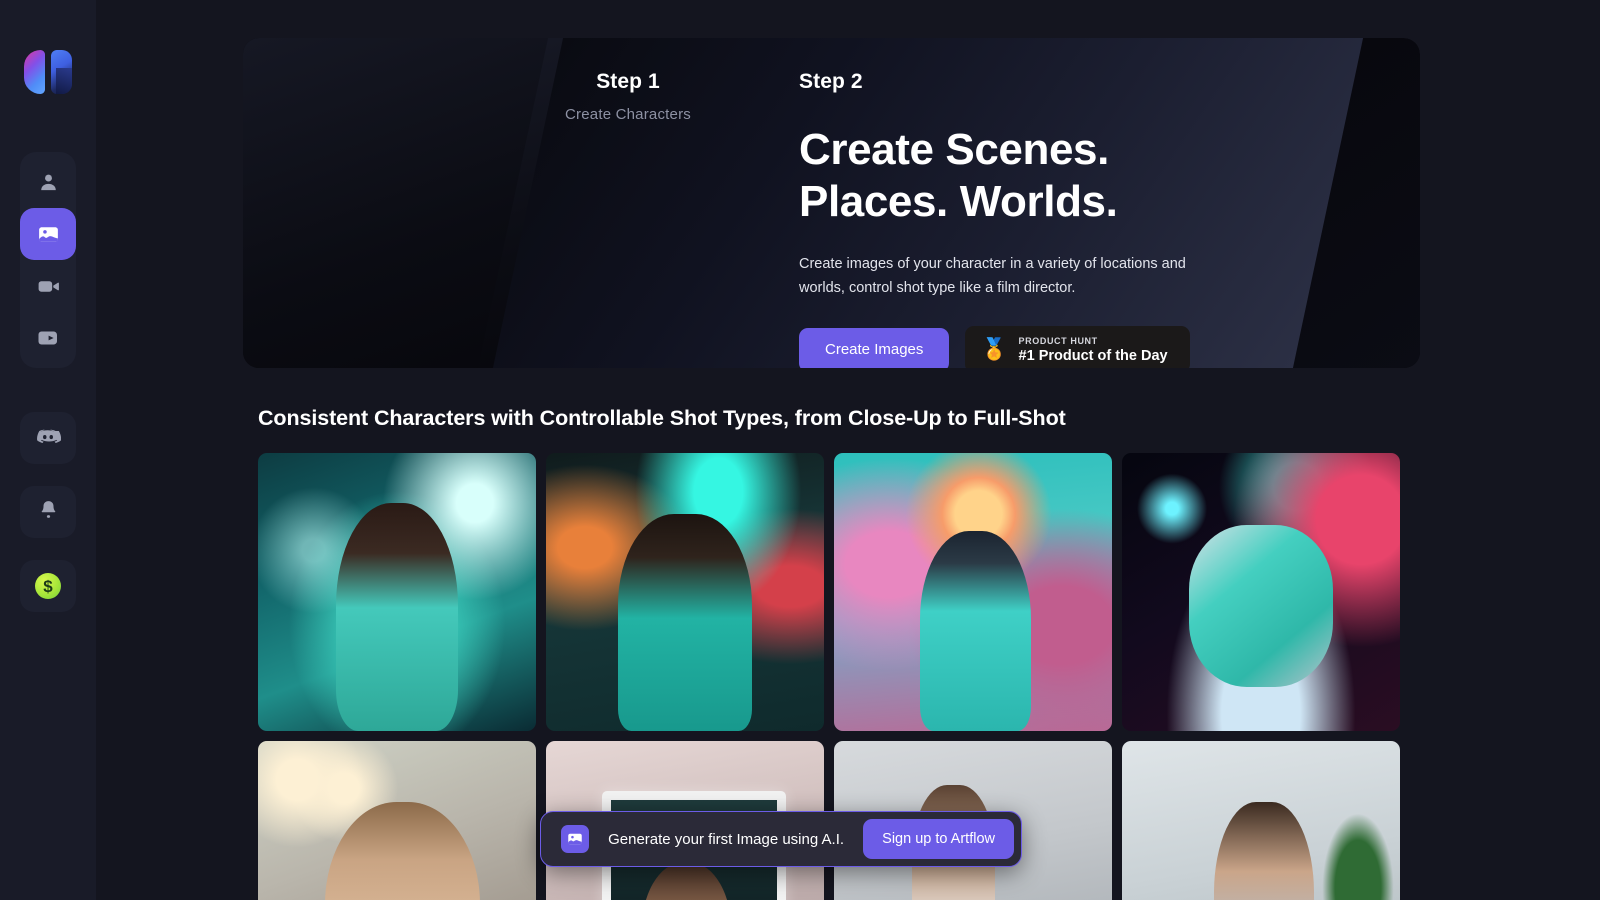 This screenshot has width=1600, height=900. I want to click on person-icon, so click(48, 182).